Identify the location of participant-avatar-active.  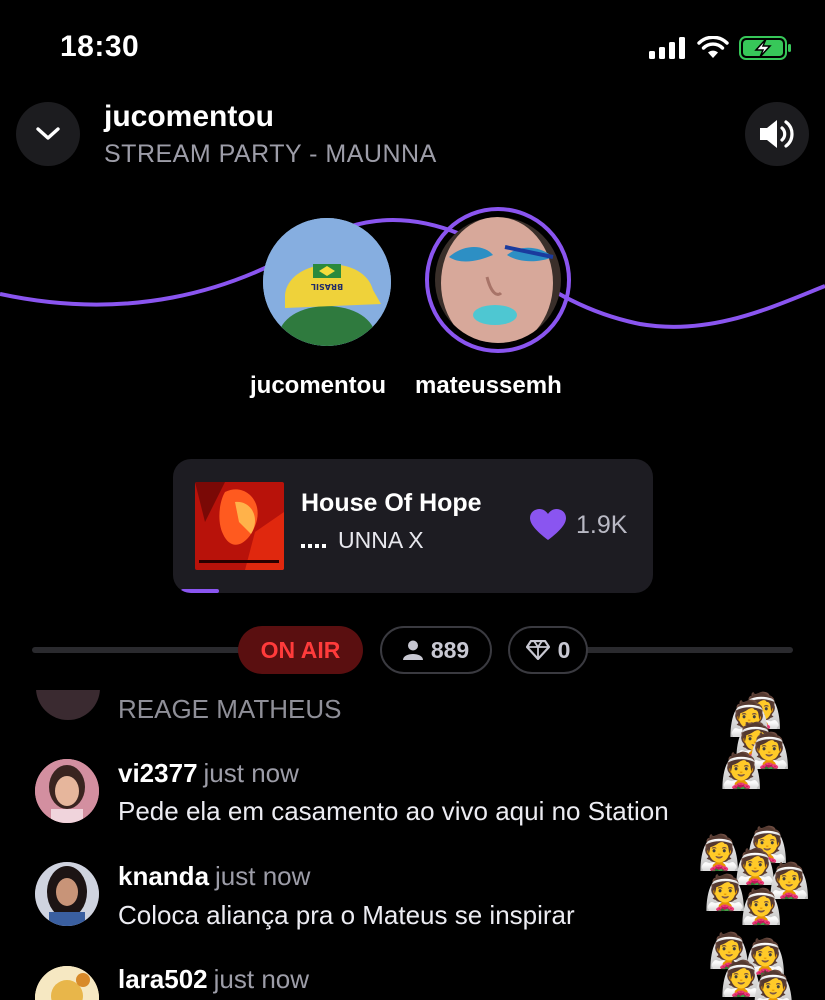
(498, 280).